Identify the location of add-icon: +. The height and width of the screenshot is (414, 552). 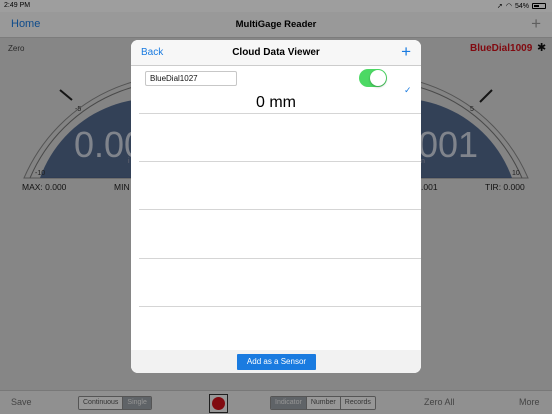
(406, 52).